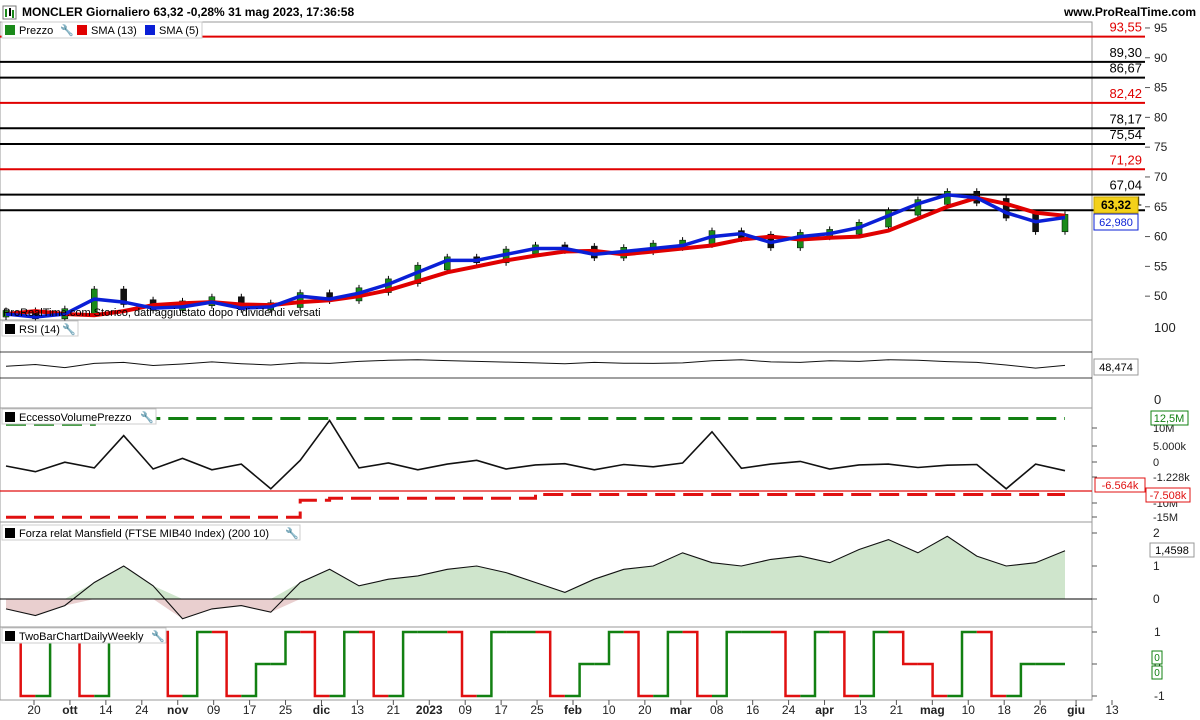 Image resolution: width=1200 pixels, height=720 pixels. Describe the element at coordinates (106, 710) in the screenshot. I see `time-tick-label: 14` at that location.